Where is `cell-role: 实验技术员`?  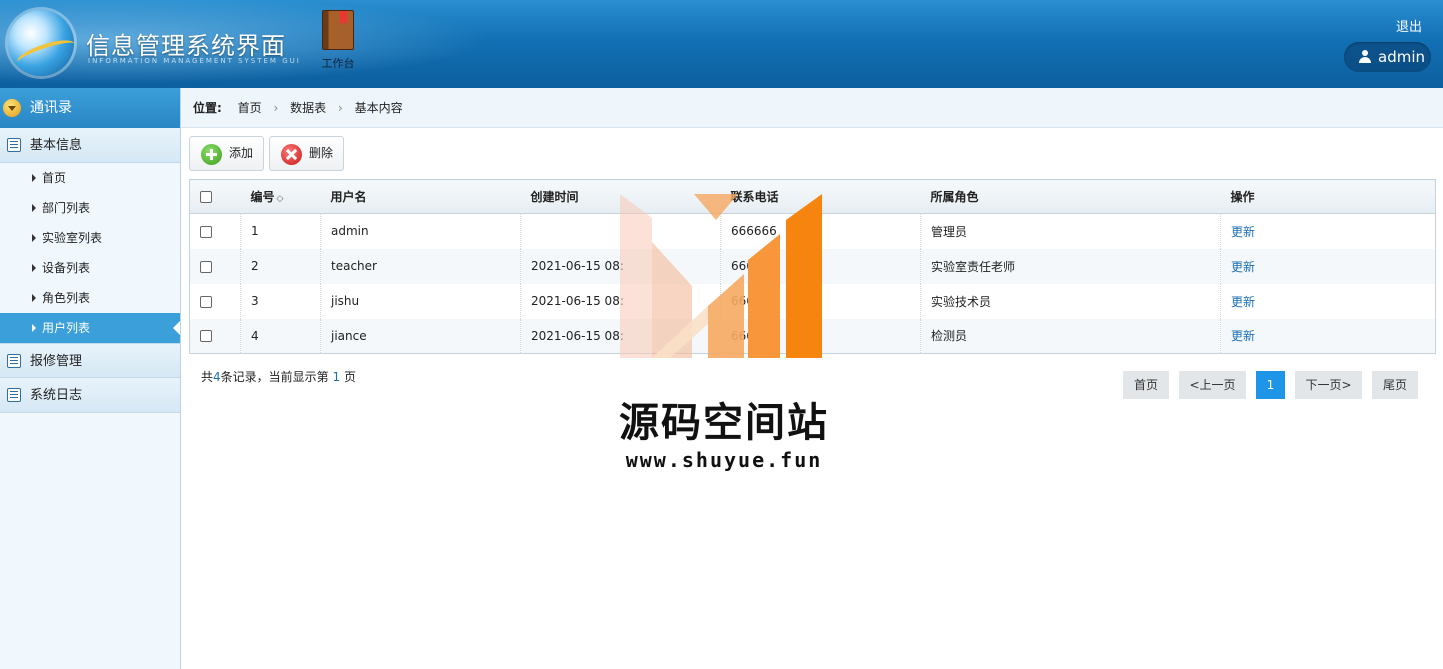
cell-role: 实验技术员 is located at coordinates (1070, 301).